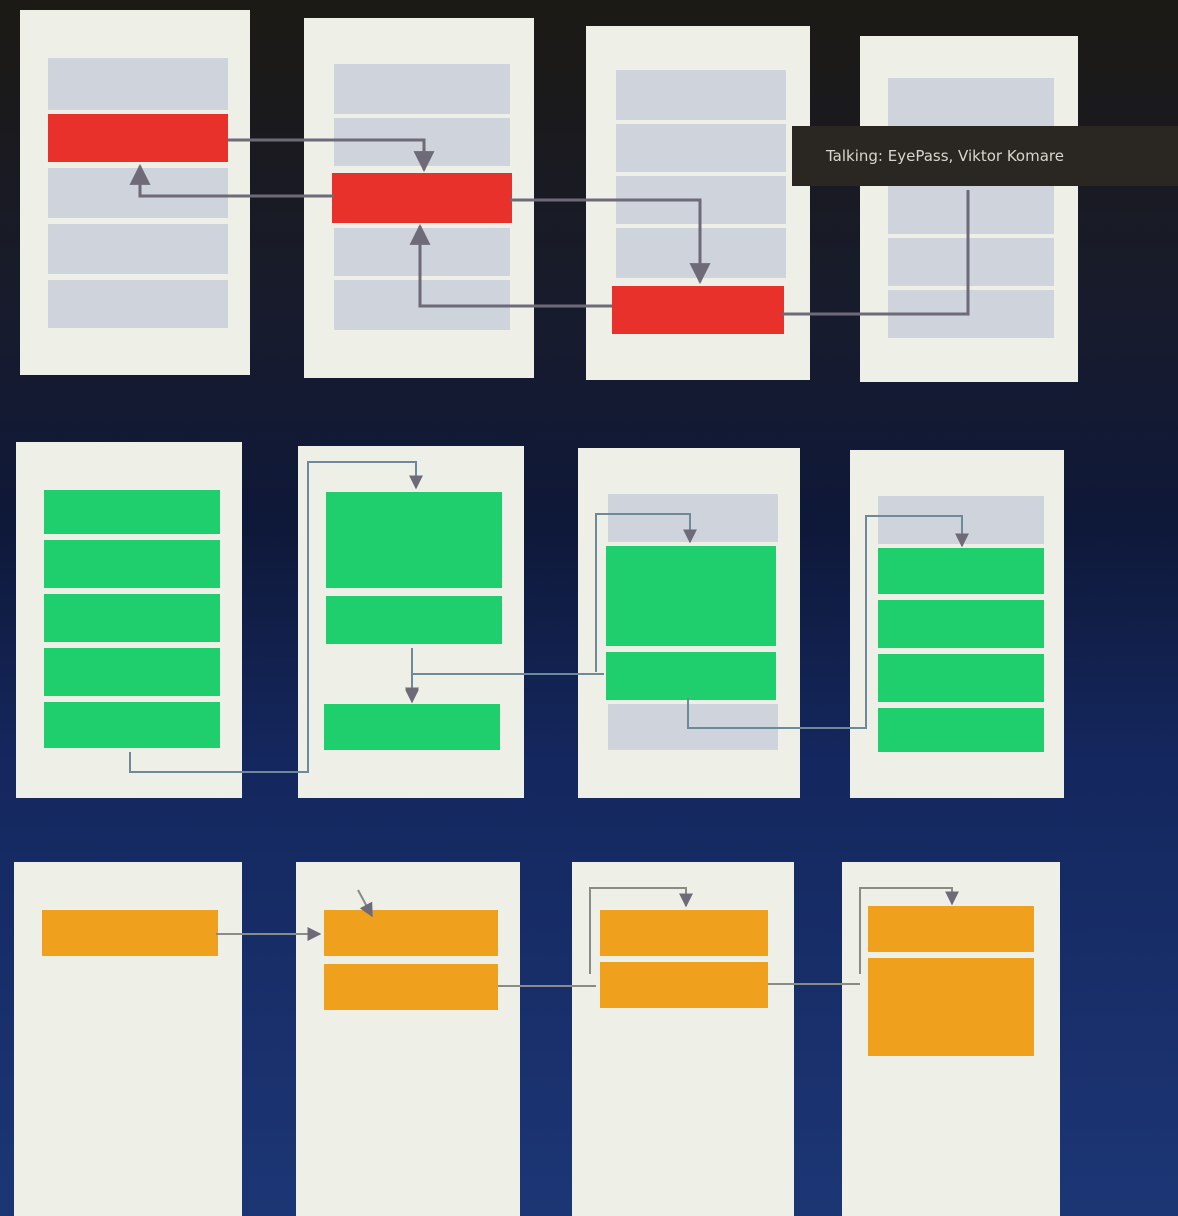  What do you see at coordinates (587, 937) in the screenshot?
I see `orange-flow-connectors` at bounding box center [587, 937].